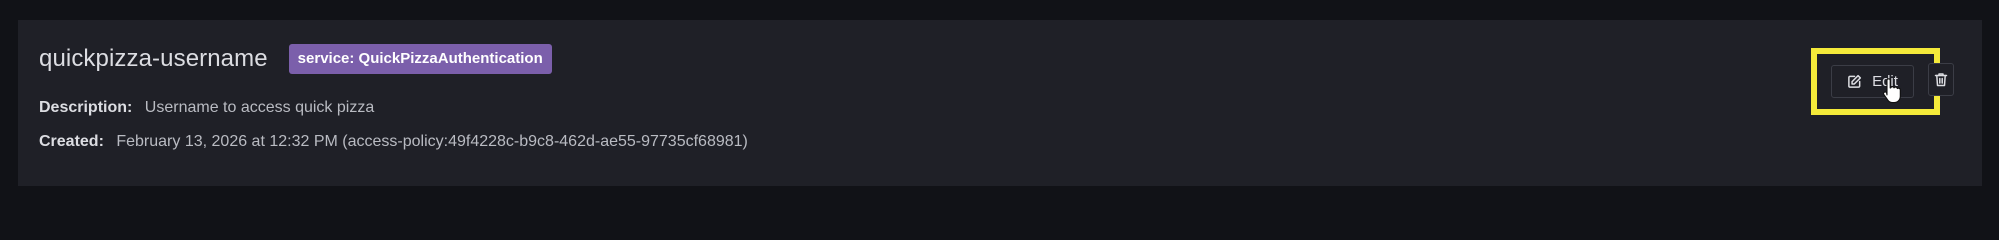 Image resolution: width=1999 pixels, height=240 pixels. I want to click on edit-button: Edit, so click(1872, 84).